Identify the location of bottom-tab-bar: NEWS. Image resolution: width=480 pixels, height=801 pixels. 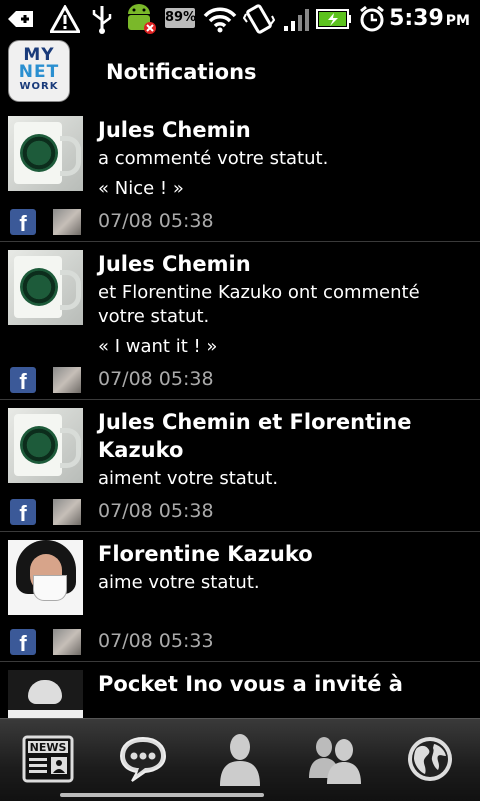
(240, 759).